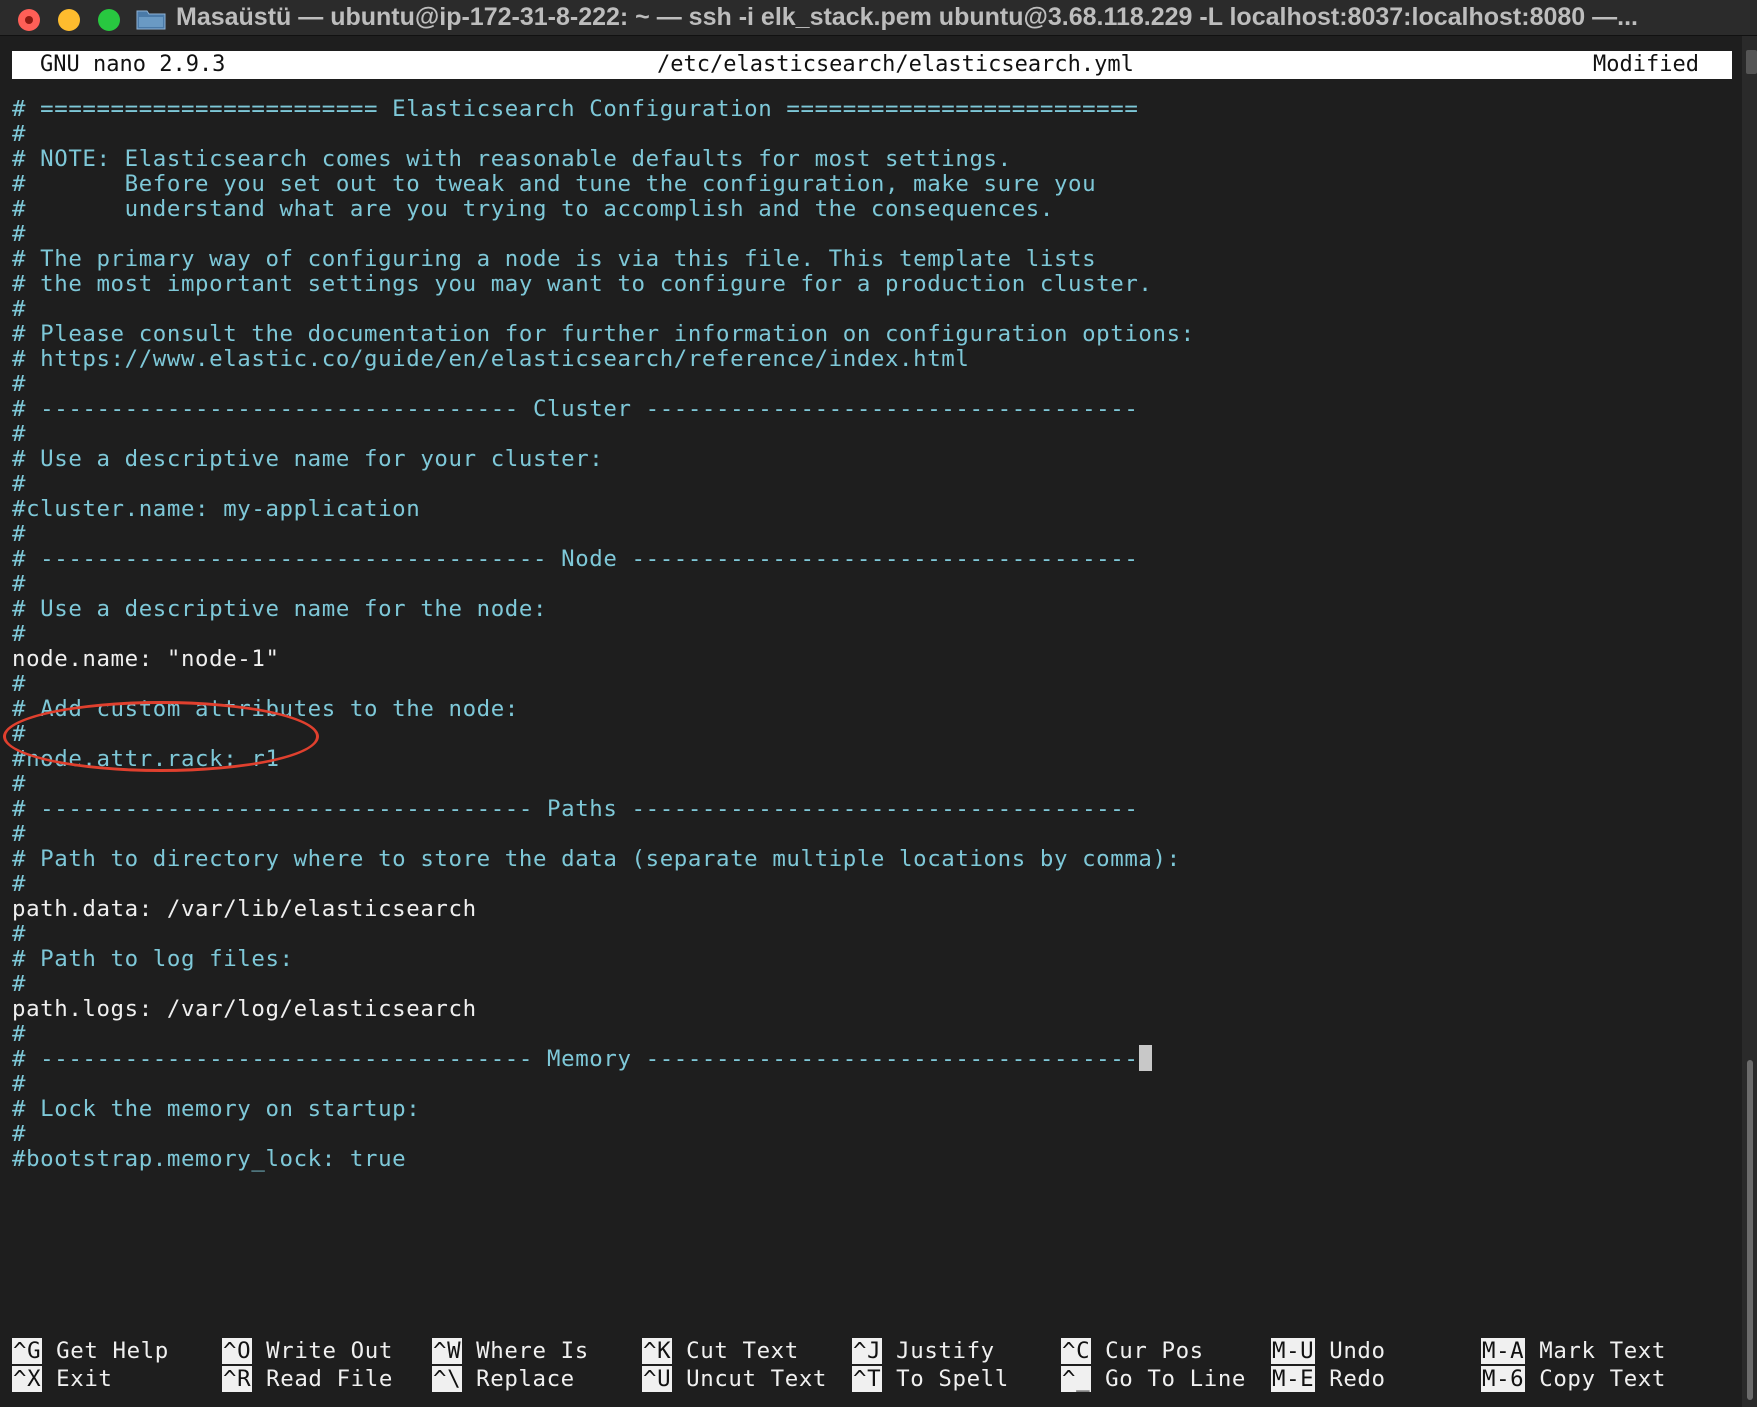 The image size is (1757, 1407). I want to click on shortcut-get-help: ^G Get Help, so click(90, 1351).